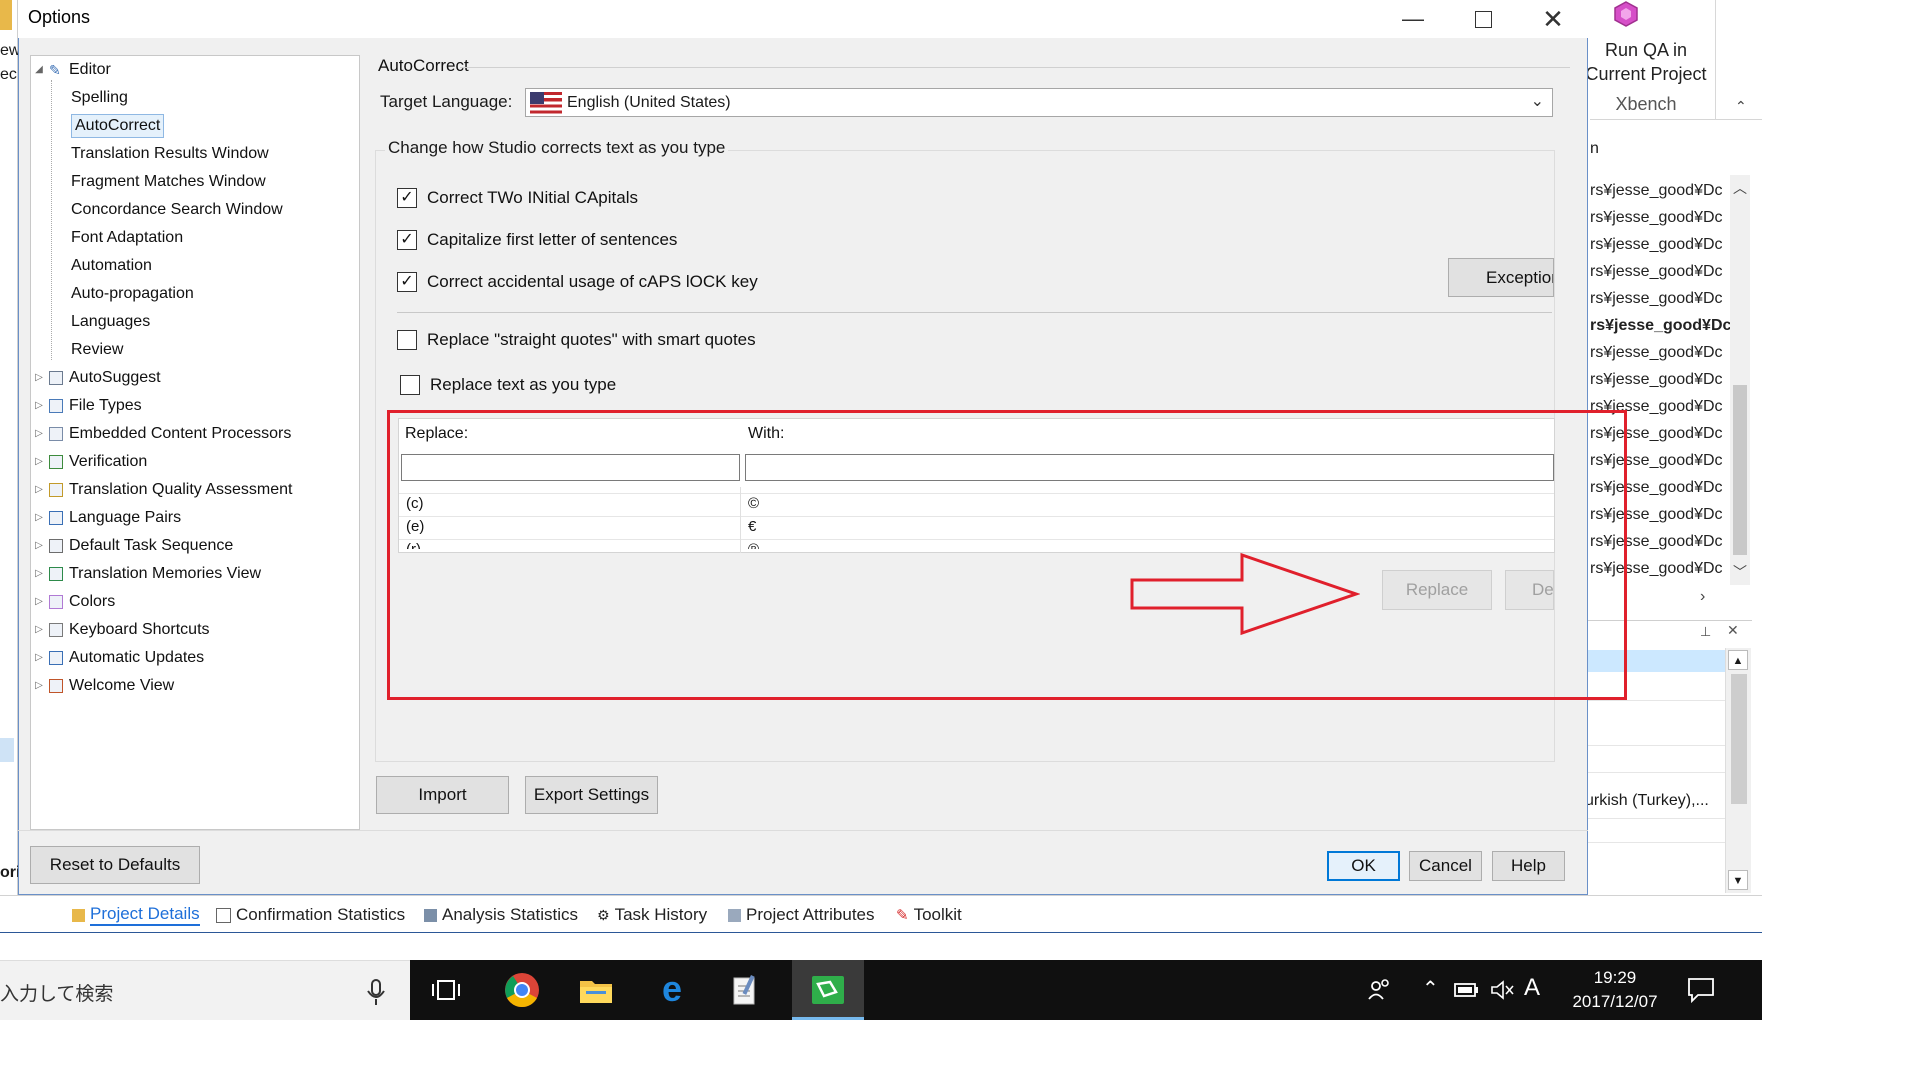  I want to click on pin-icon: ⊥, so click(1705, 632).